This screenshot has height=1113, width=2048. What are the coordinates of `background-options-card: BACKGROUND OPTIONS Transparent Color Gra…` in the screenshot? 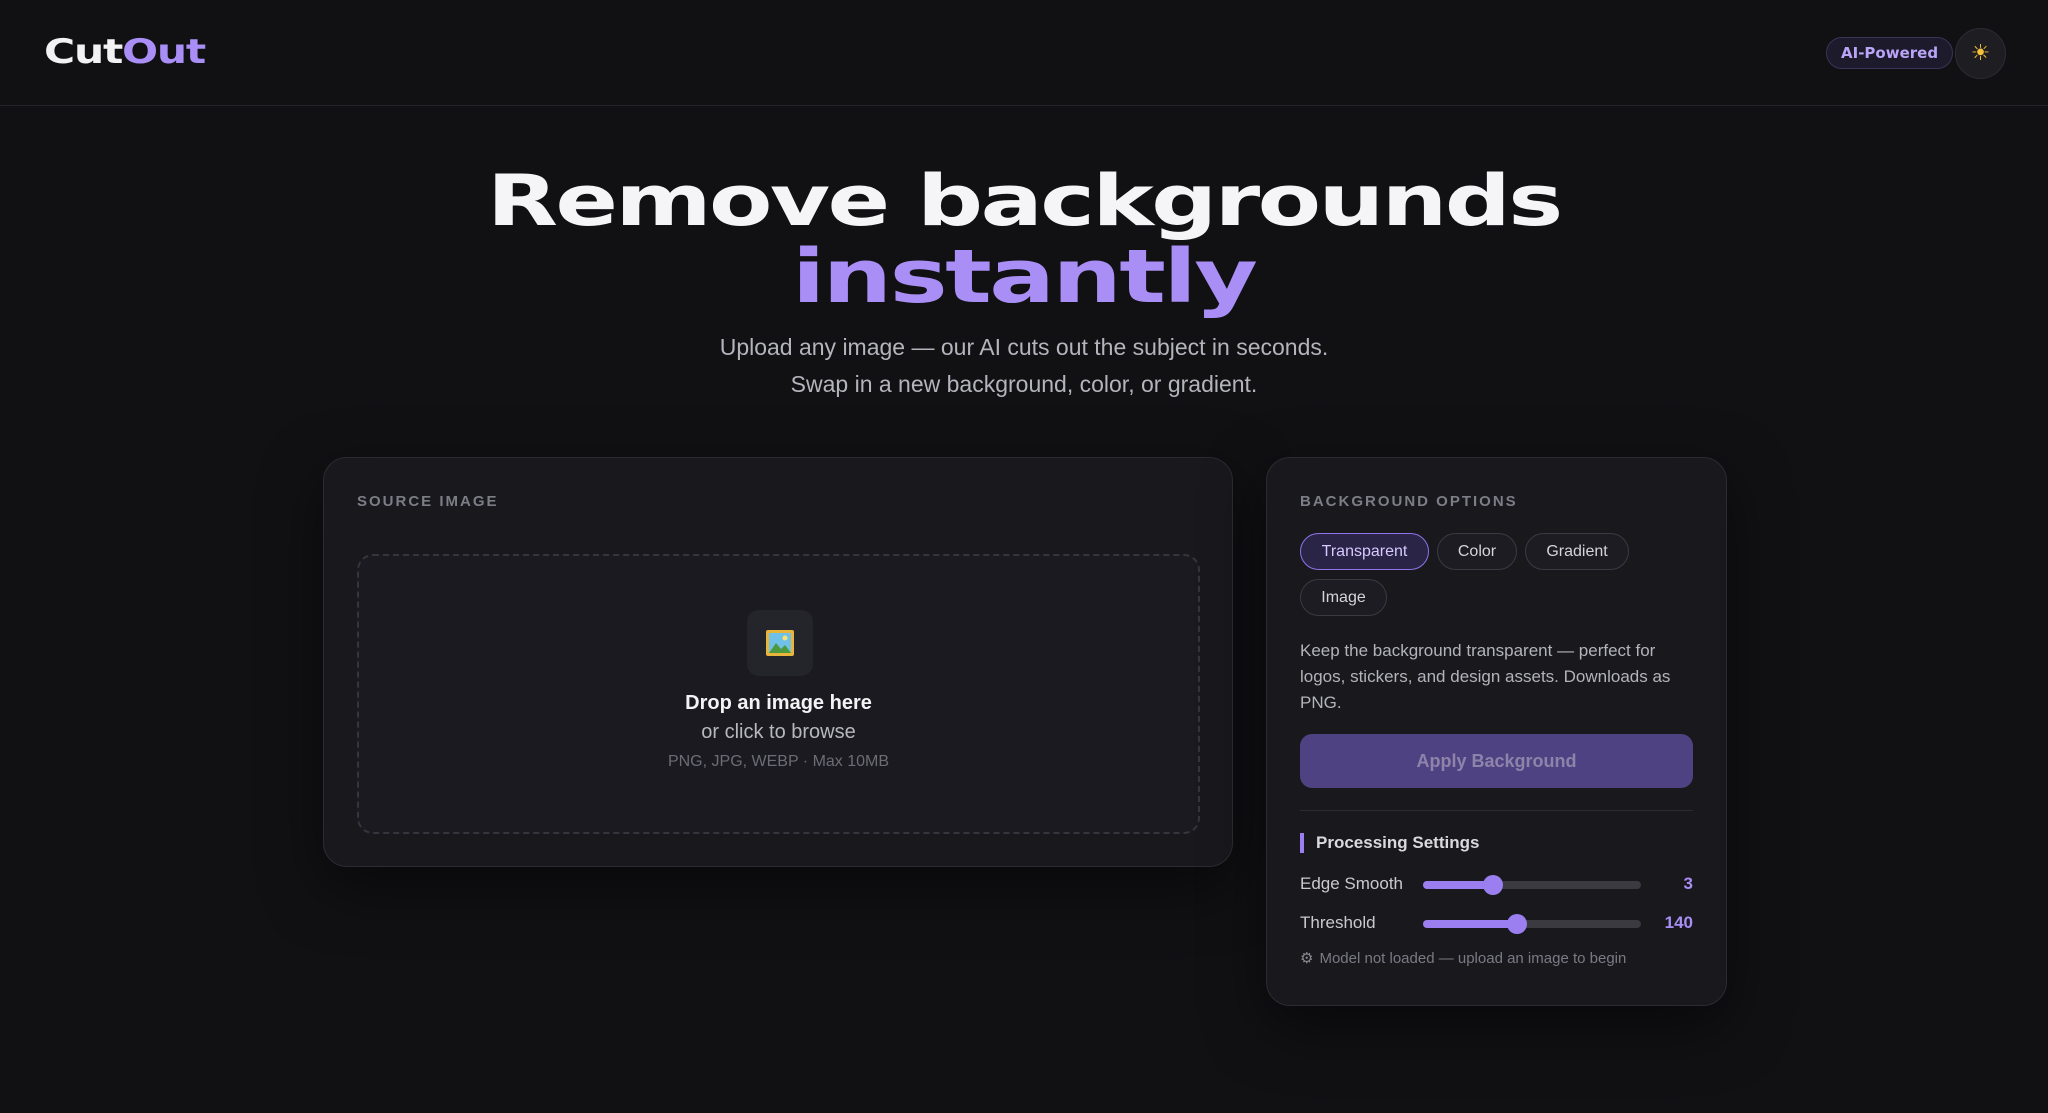 It's located at (1496, 731).